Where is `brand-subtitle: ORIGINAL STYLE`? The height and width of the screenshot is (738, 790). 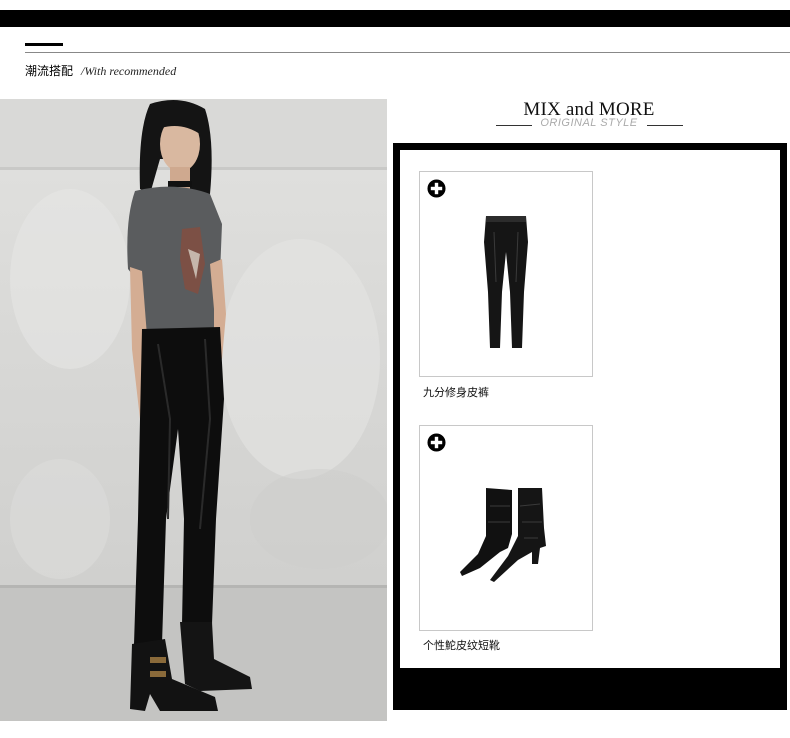 brand-subtitle: ORIGINAL STYLE is located at coordinates (589, 123).